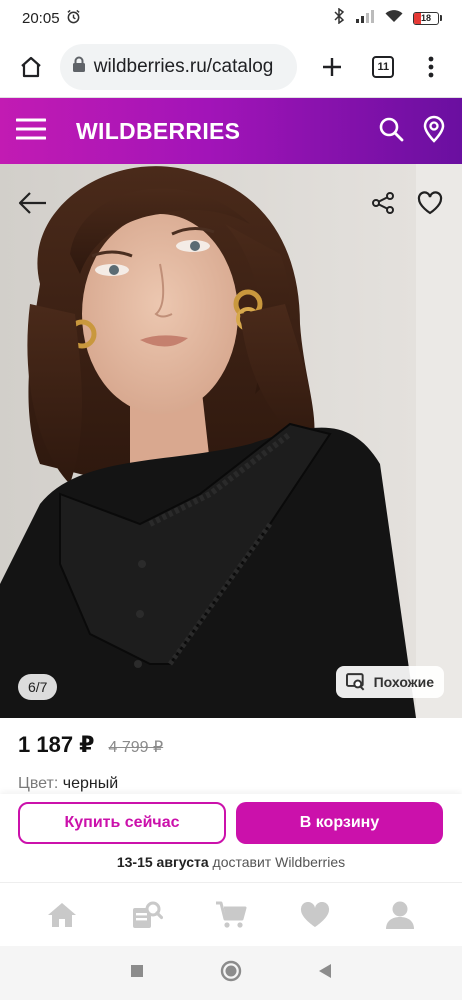 This screenshot has width=462, height=1000. I want to click on old-price: 4 799 ₽, so click(136, 747).